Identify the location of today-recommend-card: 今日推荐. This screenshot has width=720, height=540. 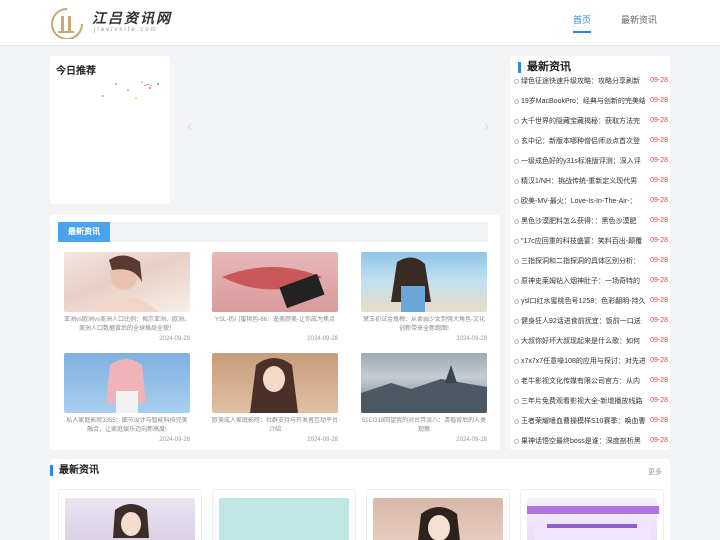
(110, 130).